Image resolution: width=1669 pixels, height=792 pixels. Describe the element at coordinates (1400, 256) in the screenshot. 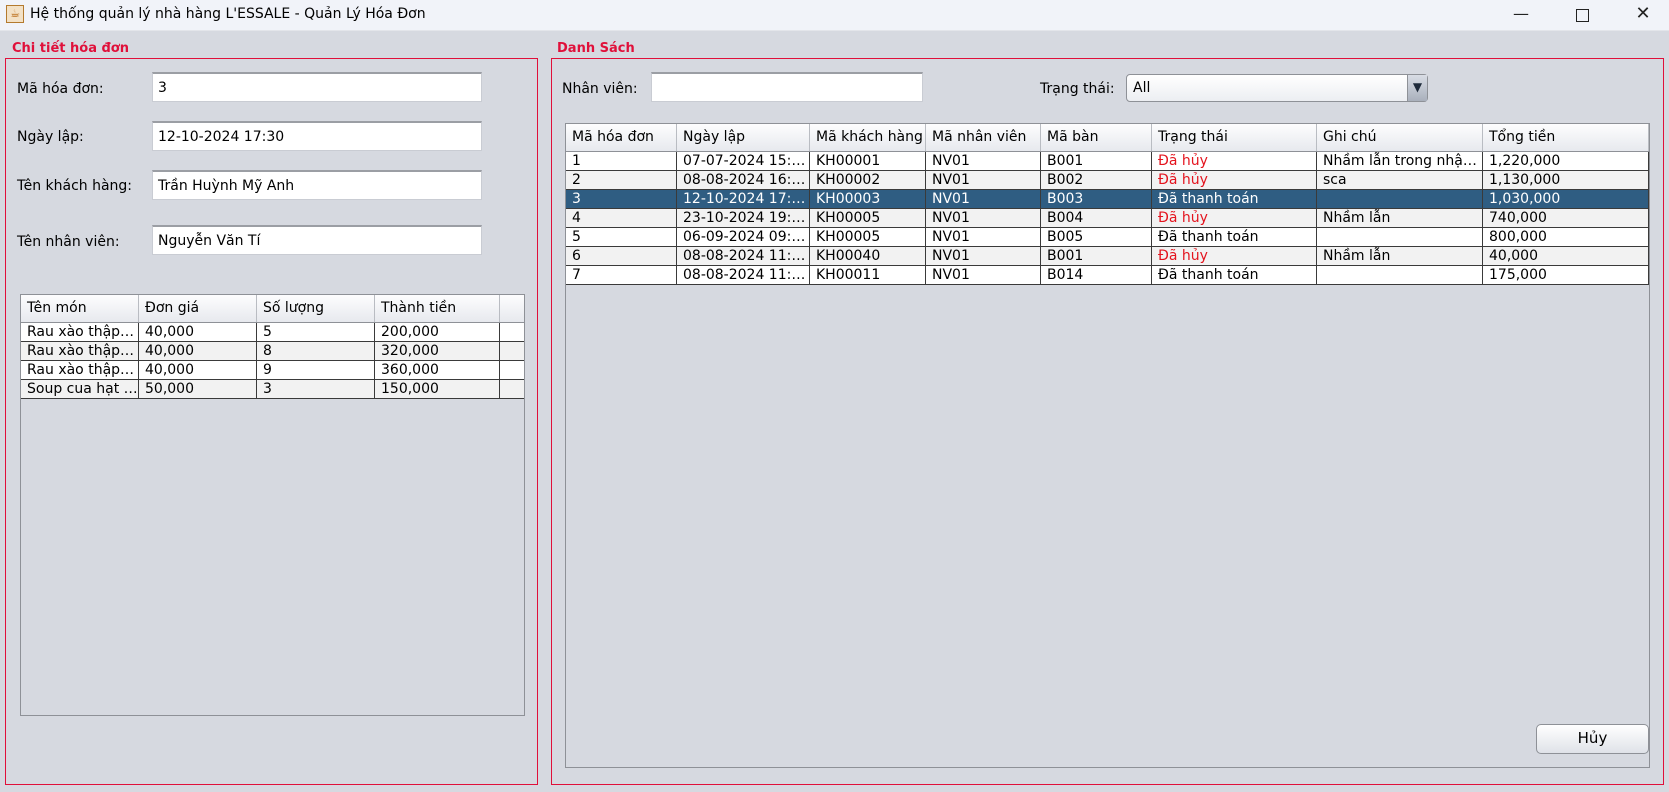

I see `table-cell: Nhầm lẫn` at that location.